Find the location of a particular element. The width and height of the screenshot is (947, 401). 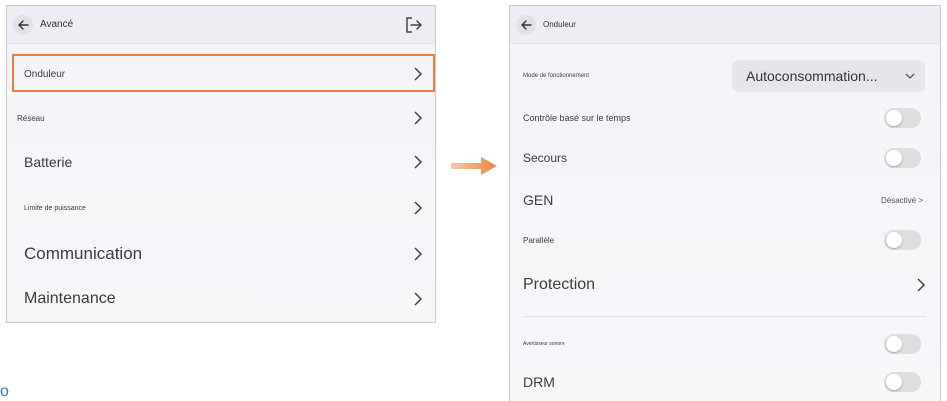

time-control-row: Contrôle basé sur le temps is located at coordinates (725, 118).